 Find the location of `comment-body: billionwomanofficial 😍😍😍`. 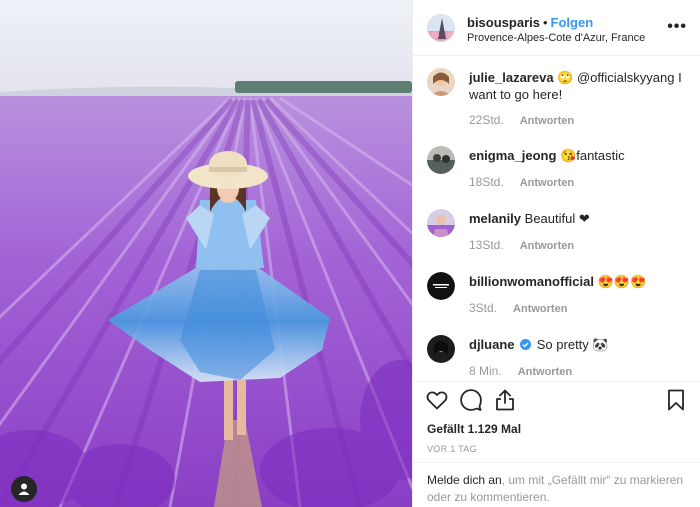

comment-body: billionwomanofficial 😍😍😍 is located at coordinates (580, 281).